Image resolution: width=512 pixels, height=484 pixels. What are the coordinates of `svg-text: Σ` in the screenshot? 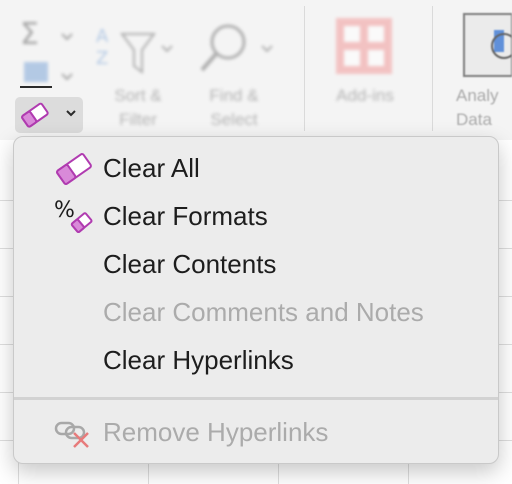 It's located at (29, 34).